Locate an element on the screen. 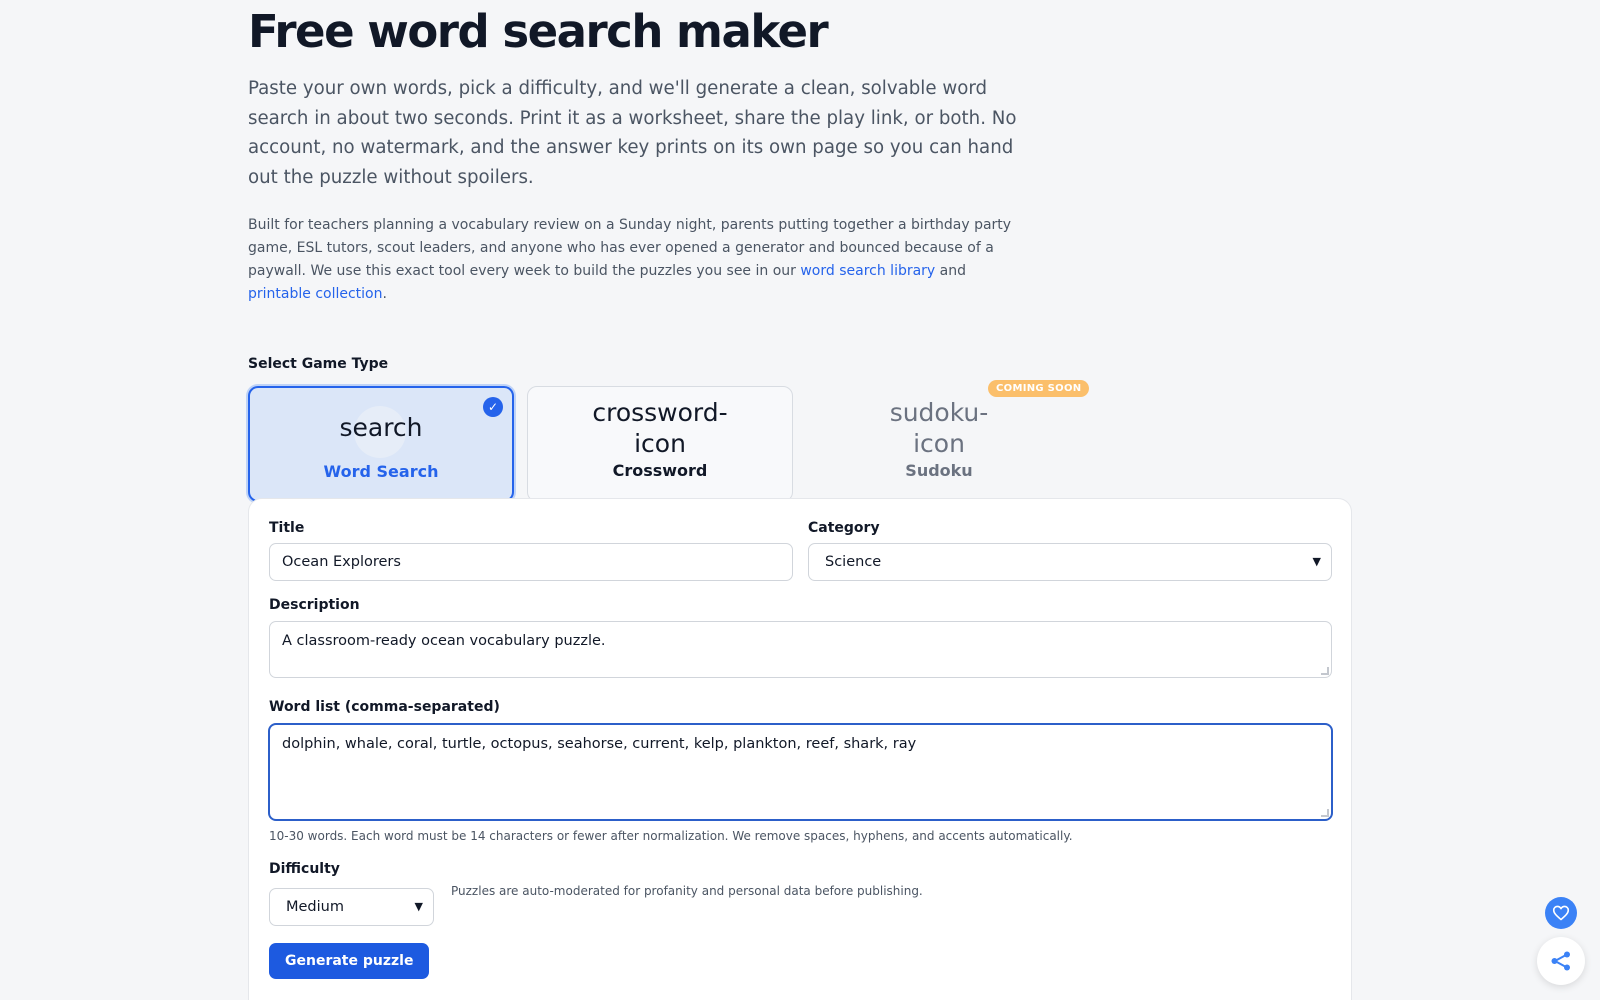 The width and height of the screenshot is (1600, 1000). game-card-label: Word Search is located at coordinates (381, 471).